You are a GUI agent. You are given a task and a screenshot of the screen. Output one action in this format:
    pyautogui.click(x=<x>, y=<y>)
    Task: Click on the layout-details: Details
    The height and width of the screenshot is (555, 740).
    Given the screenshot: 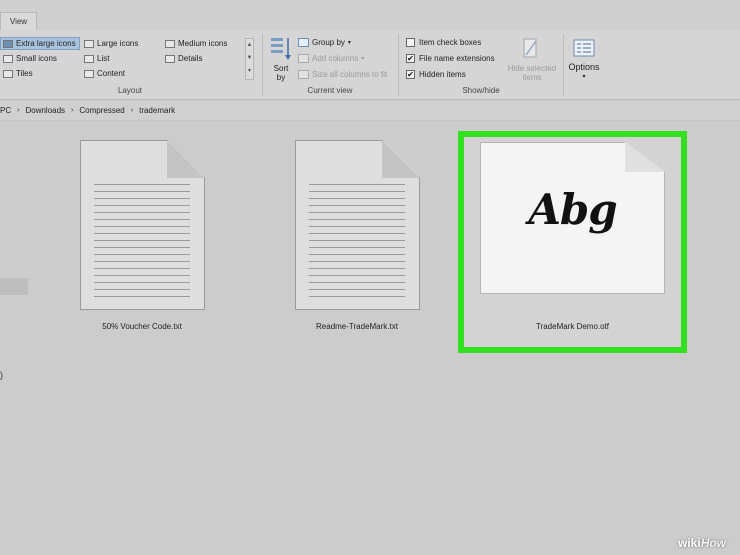 What is the action you would take?
    pyautogui.click(x=183, y=58)
    